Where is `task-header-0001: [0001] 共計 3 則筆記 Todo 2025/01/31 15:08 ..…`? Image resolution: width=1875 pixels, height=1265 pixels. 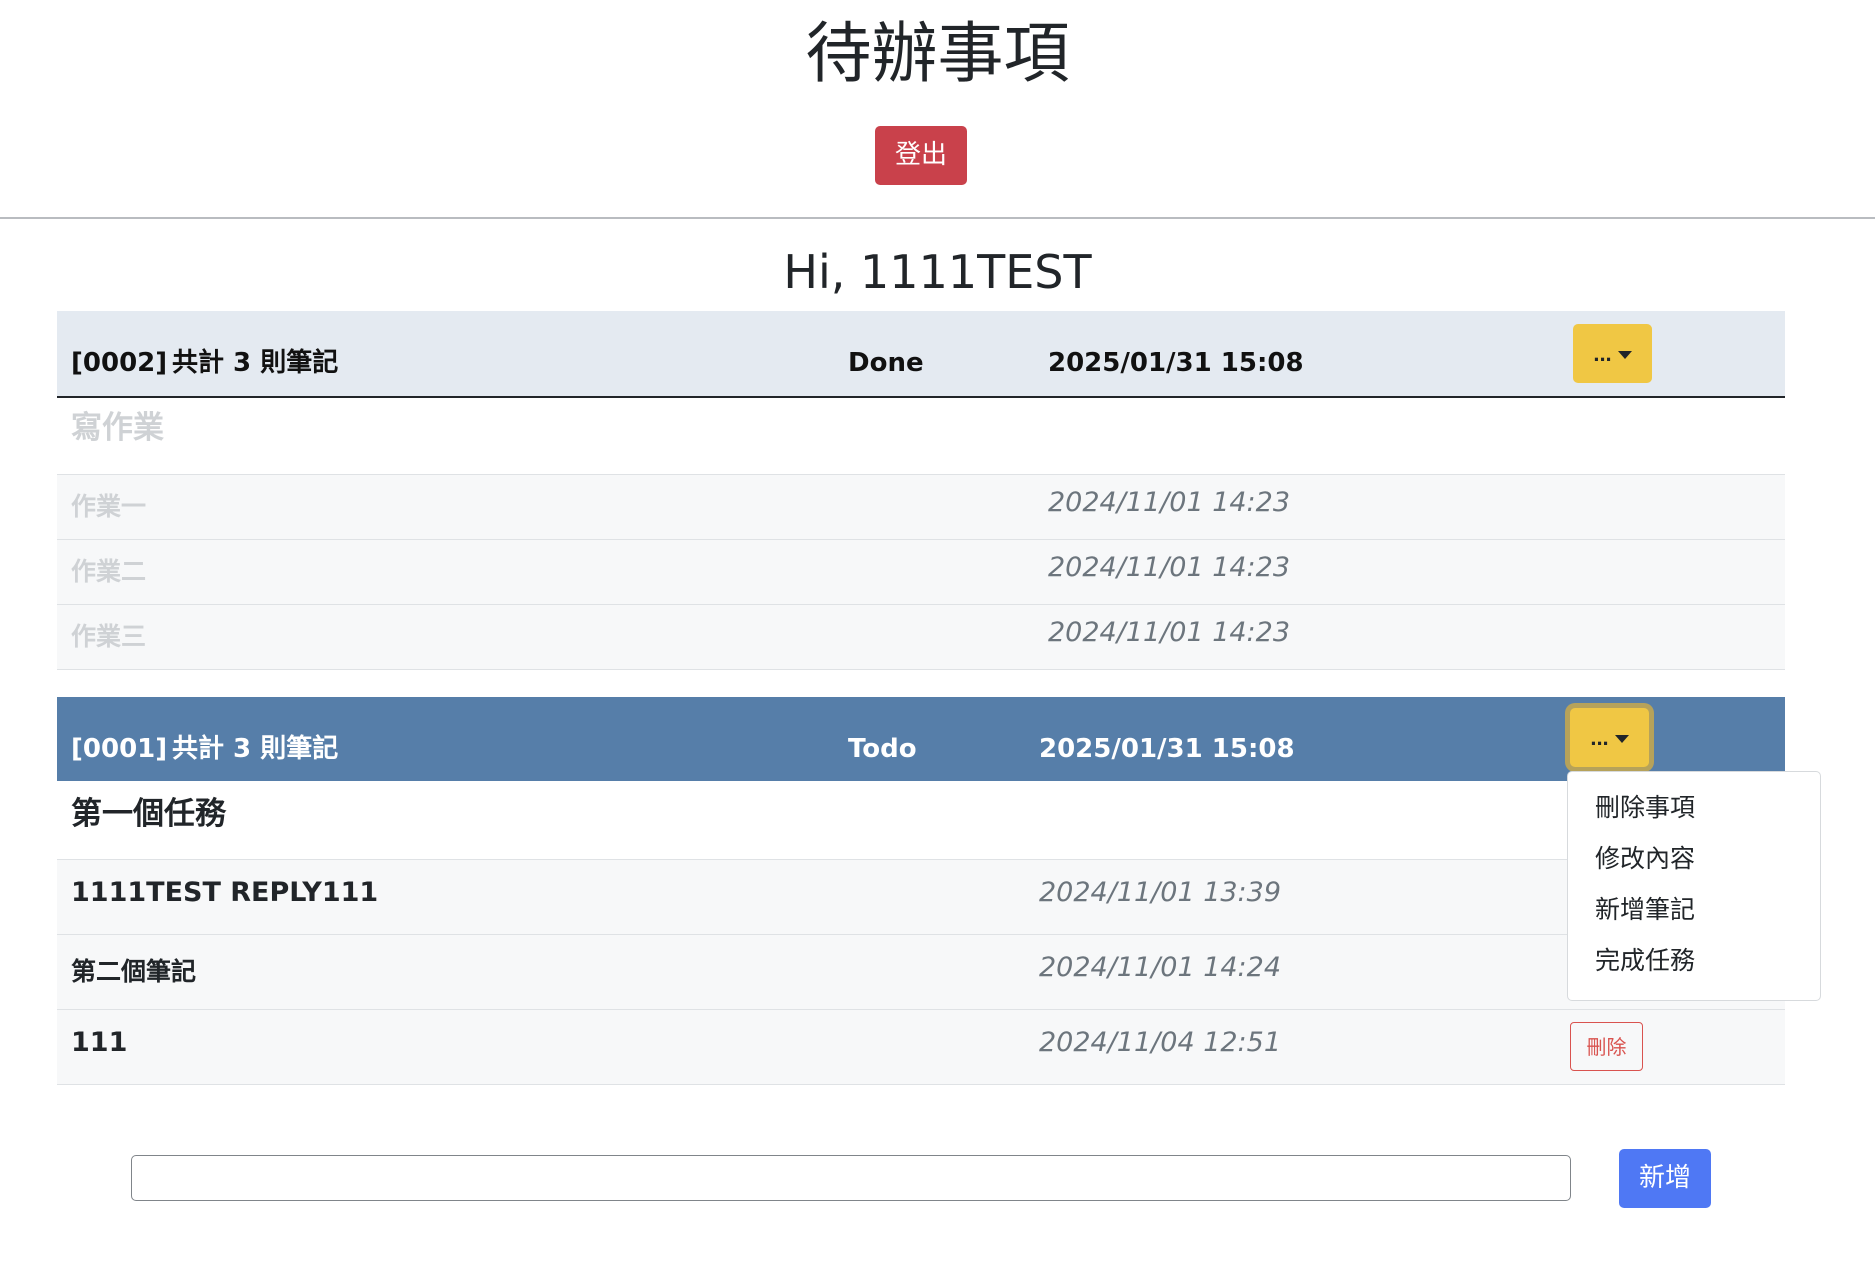 task-header-0001: [0001] 共計 3 則筆記 Todo 2025/01/31 15:08 ..… is located at coordinates (921, 739).